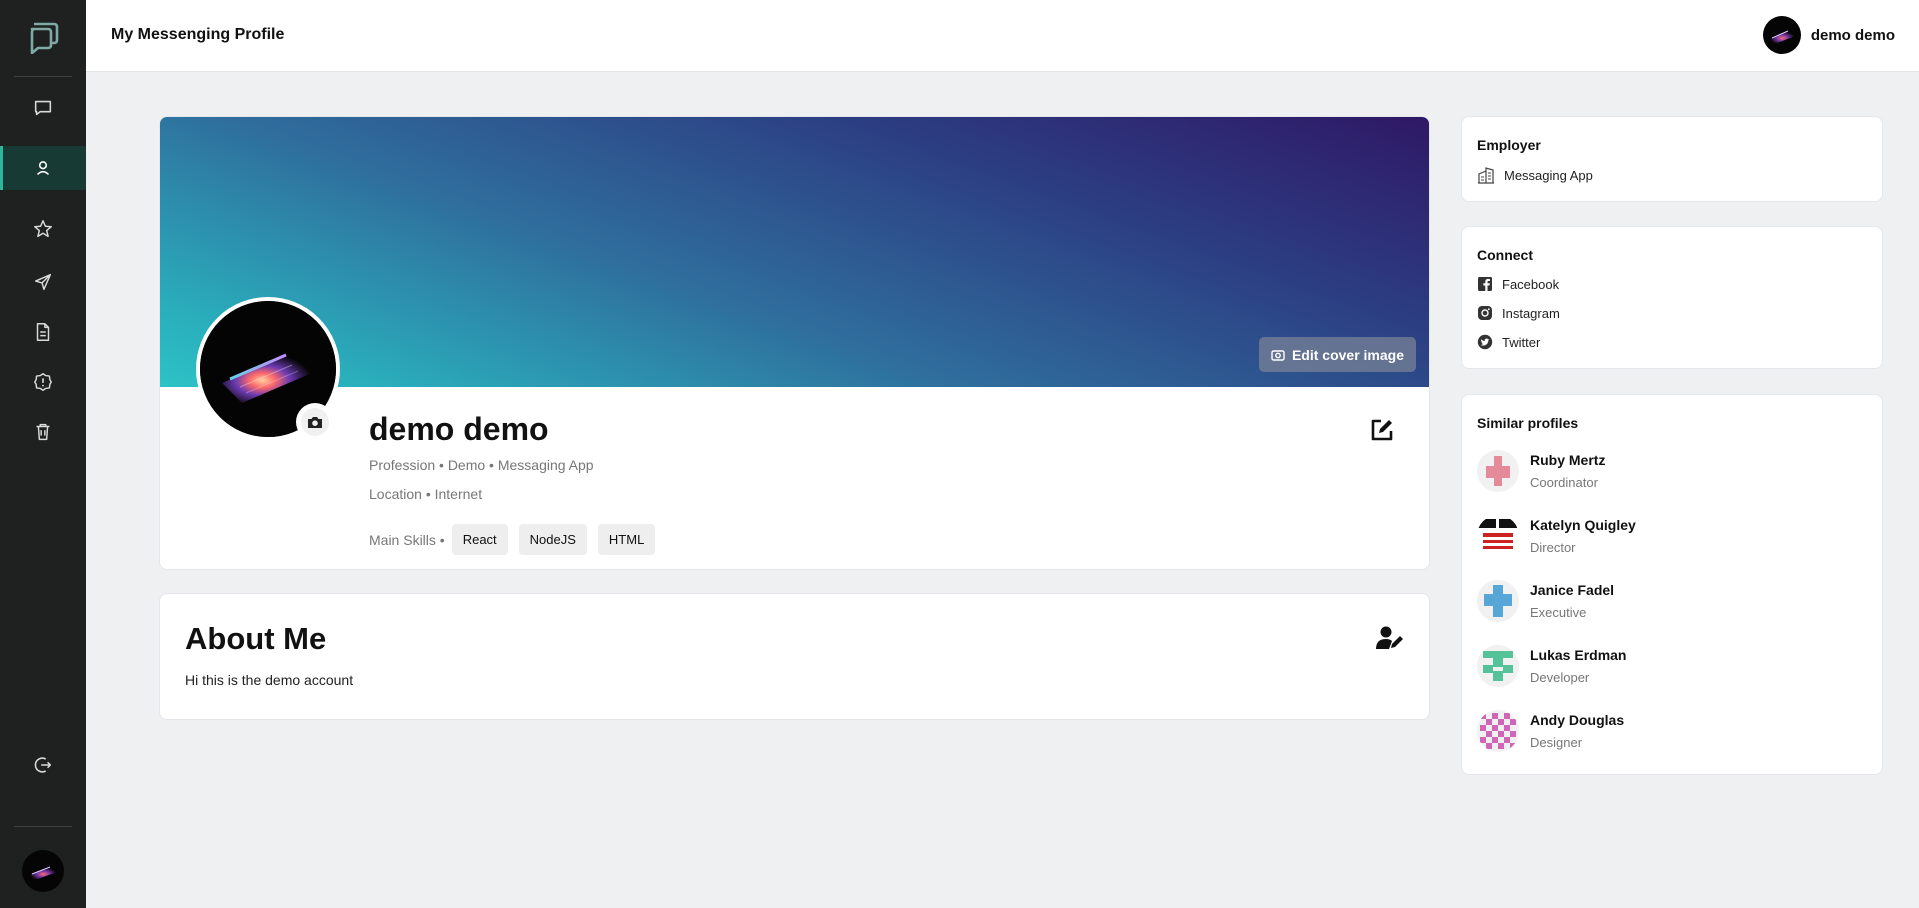 The width and height of the screenshot is (1919, 908). What do you see at coordinates (1577, 720) in the screenshot?
I see `similar-profile-name: Andy Douglas` at bounding box center [1577, 720].